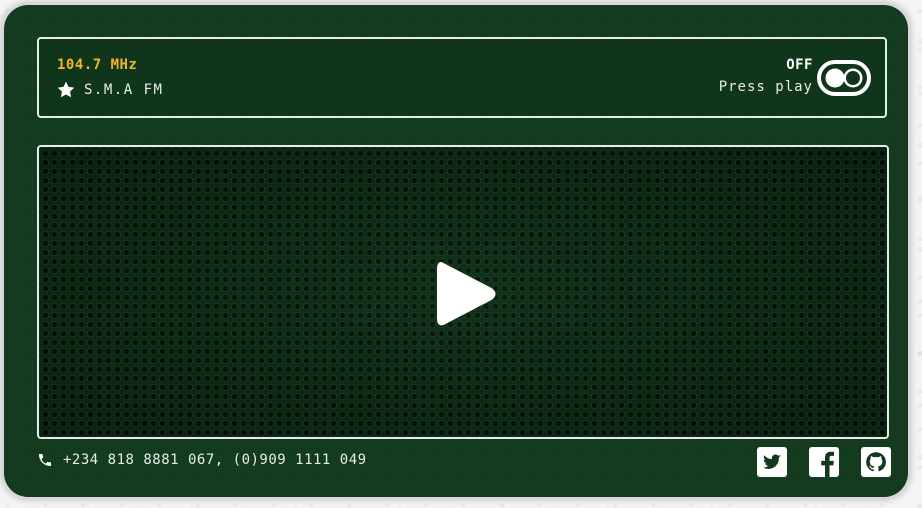 The width and height of the screenshot is (922, 508). What do you see at coordinates (772, 462) in the screenshot?
I see `twitter-icon` at bounding box center [772, 462].